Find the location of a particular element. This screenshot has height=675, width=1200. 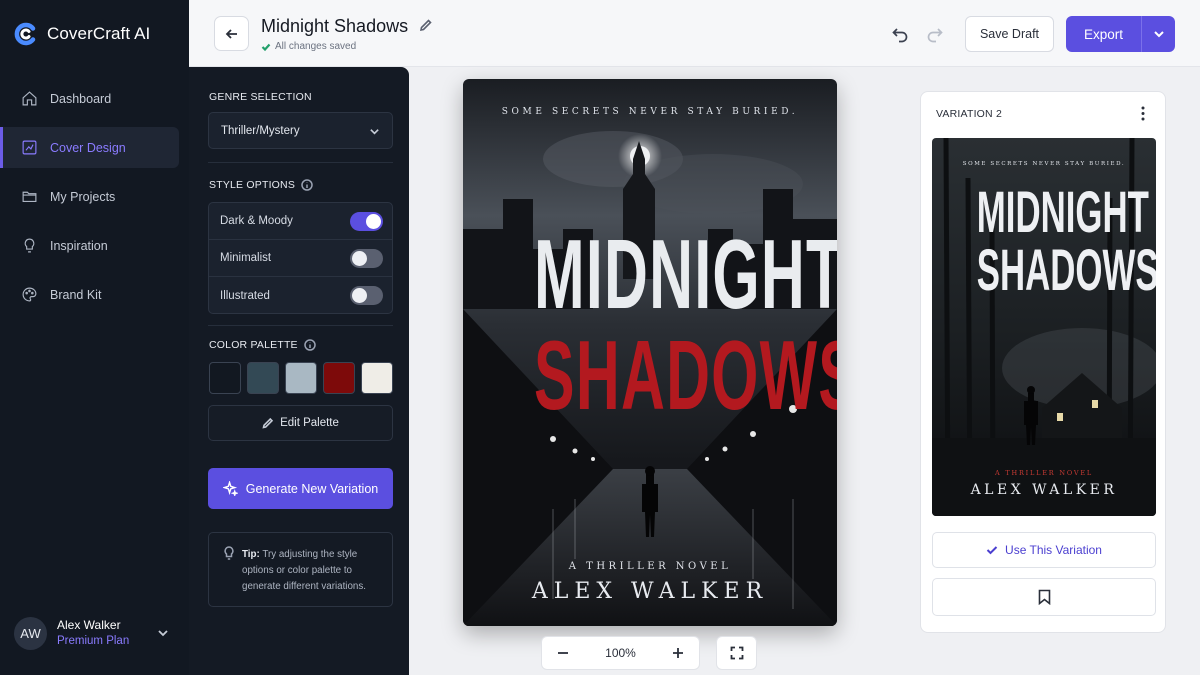

style-options: Dark & Moody Minimalist Illustrated is located at coordinates (300, 258).